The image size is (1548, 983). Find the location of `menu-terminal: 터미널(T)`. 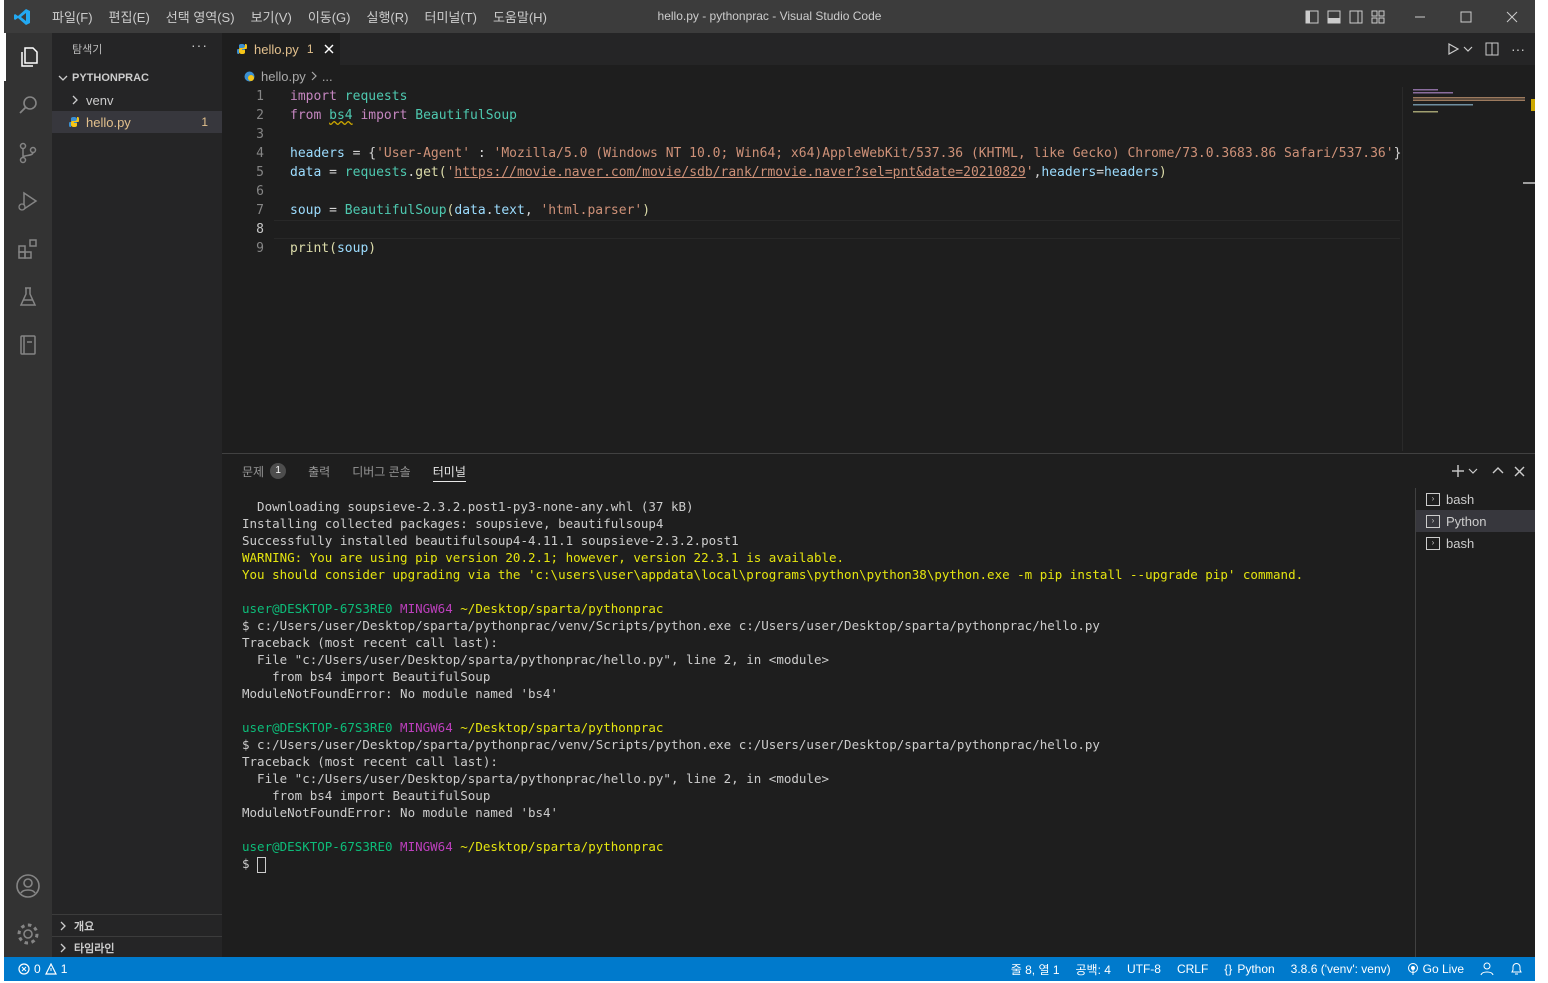

menu-terminal: 터미널(T) is located at coordinates (450, 16).